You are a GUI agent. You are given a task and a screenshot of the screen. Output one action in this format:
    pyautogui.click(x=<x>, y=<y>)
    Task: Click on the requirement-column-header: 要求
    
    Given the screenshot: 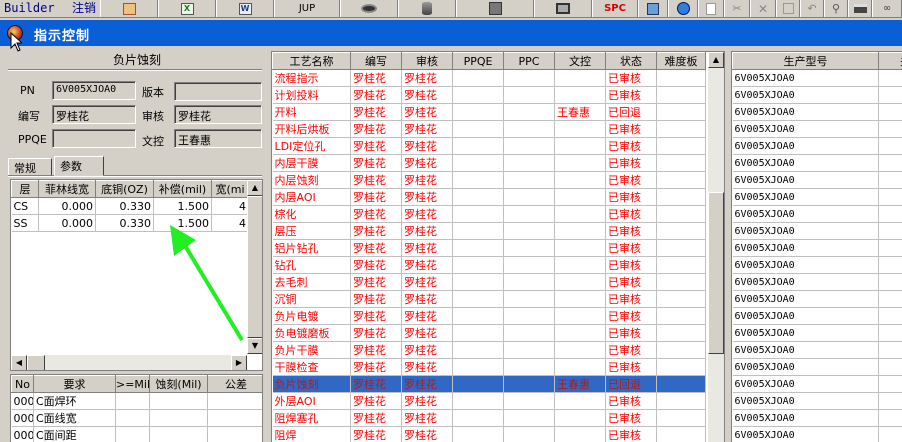 What is the action you would take?
    pyautogui.click(x=74, y=384)
    